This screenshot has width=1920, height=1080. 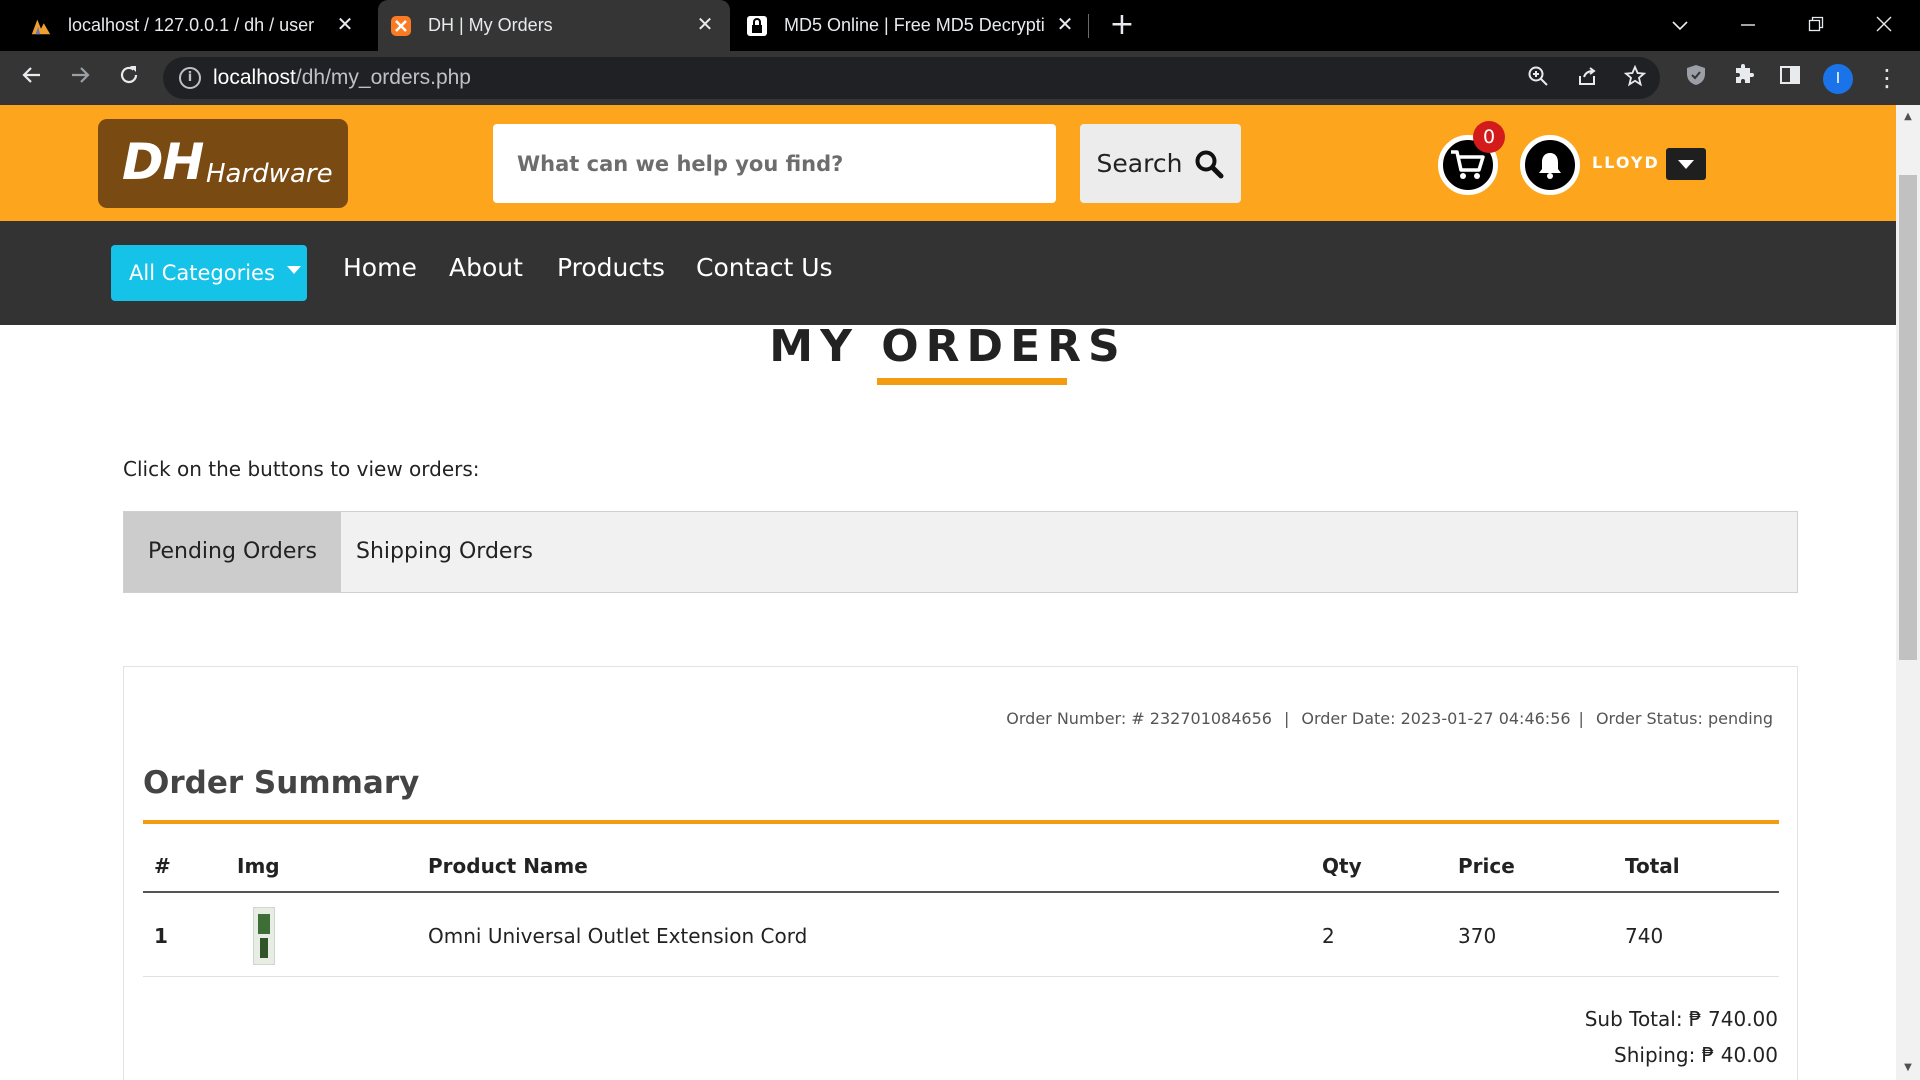 What do you see at coordinates (129, 78) in the screenshot?
I see `reload-icon` at bounding box center [129, 78].